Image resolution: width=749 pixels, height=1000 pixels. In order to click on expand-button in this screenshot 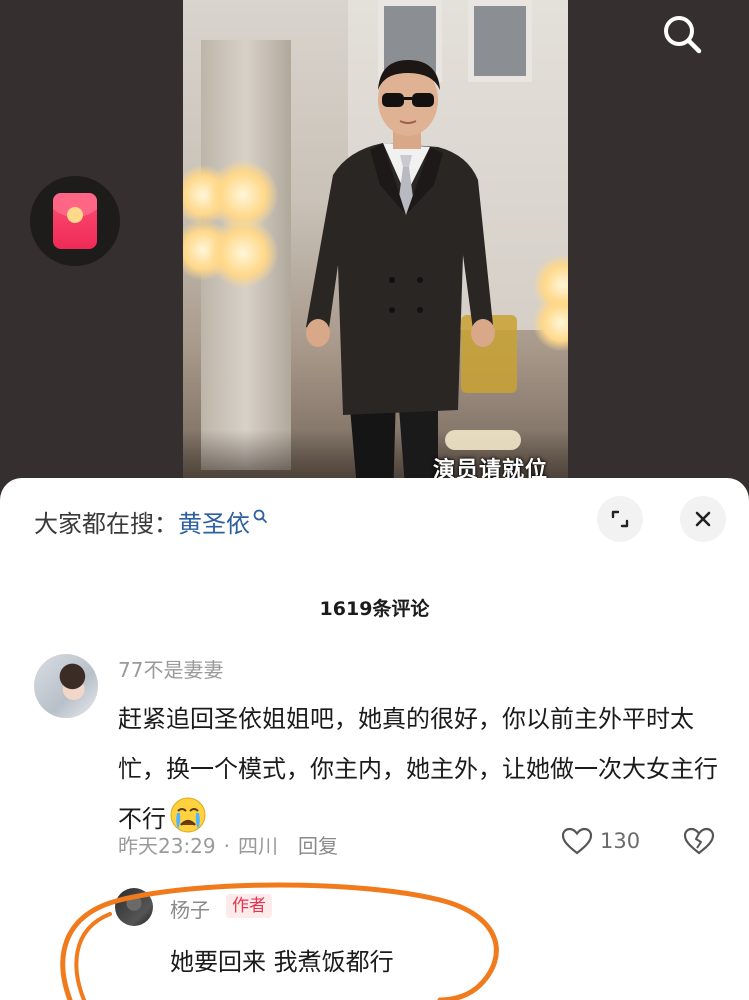, I will do `click(620, 519)`.